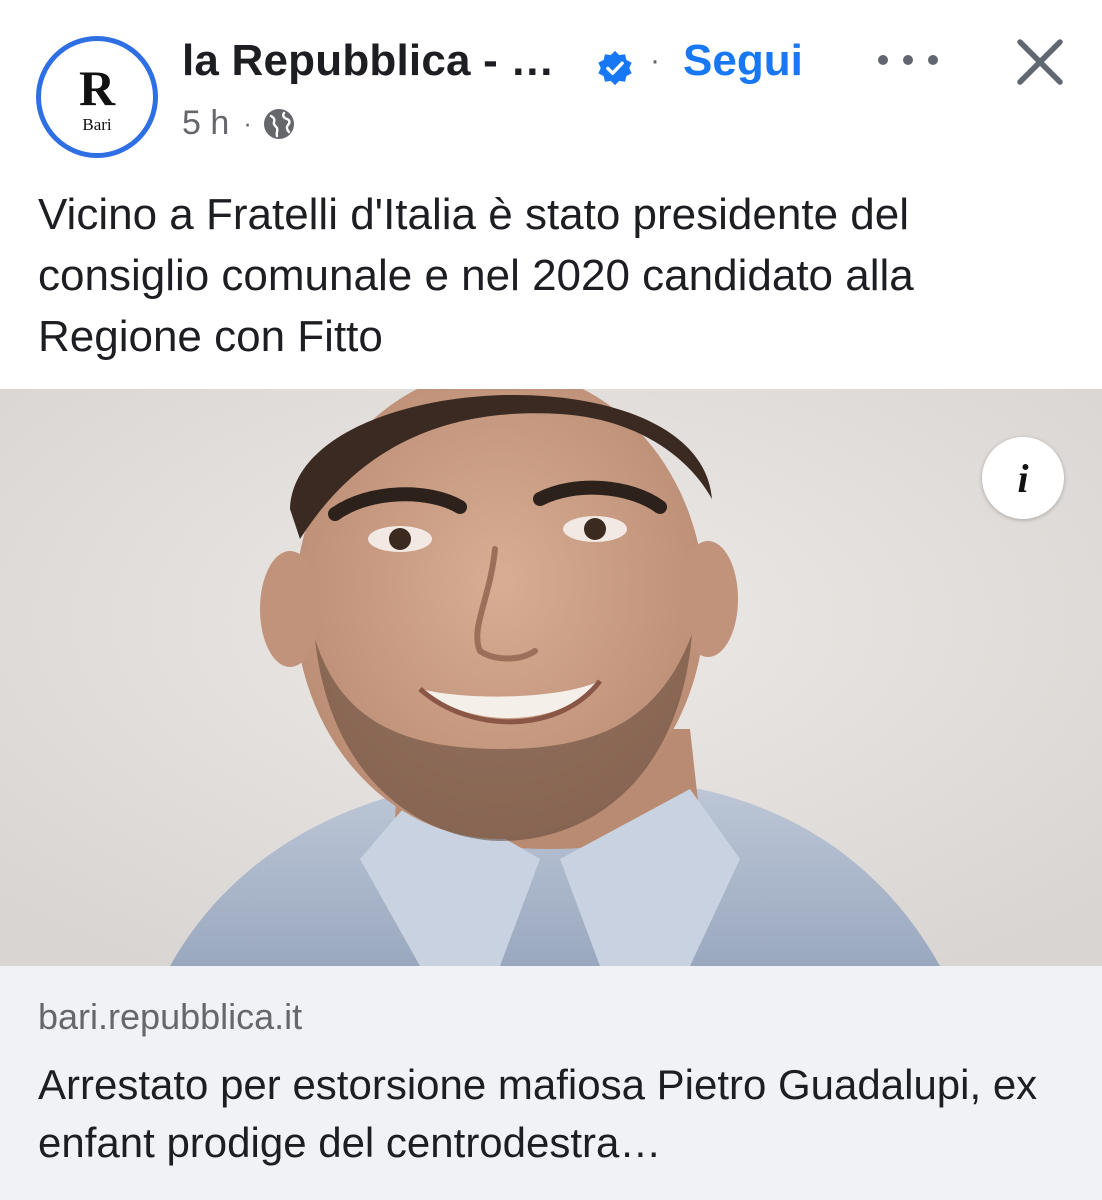 This screenshot has width=1102, height=1200. Describe the element at coordinates (278, 123) in the screenshot. I see `globe-icon` at that location.